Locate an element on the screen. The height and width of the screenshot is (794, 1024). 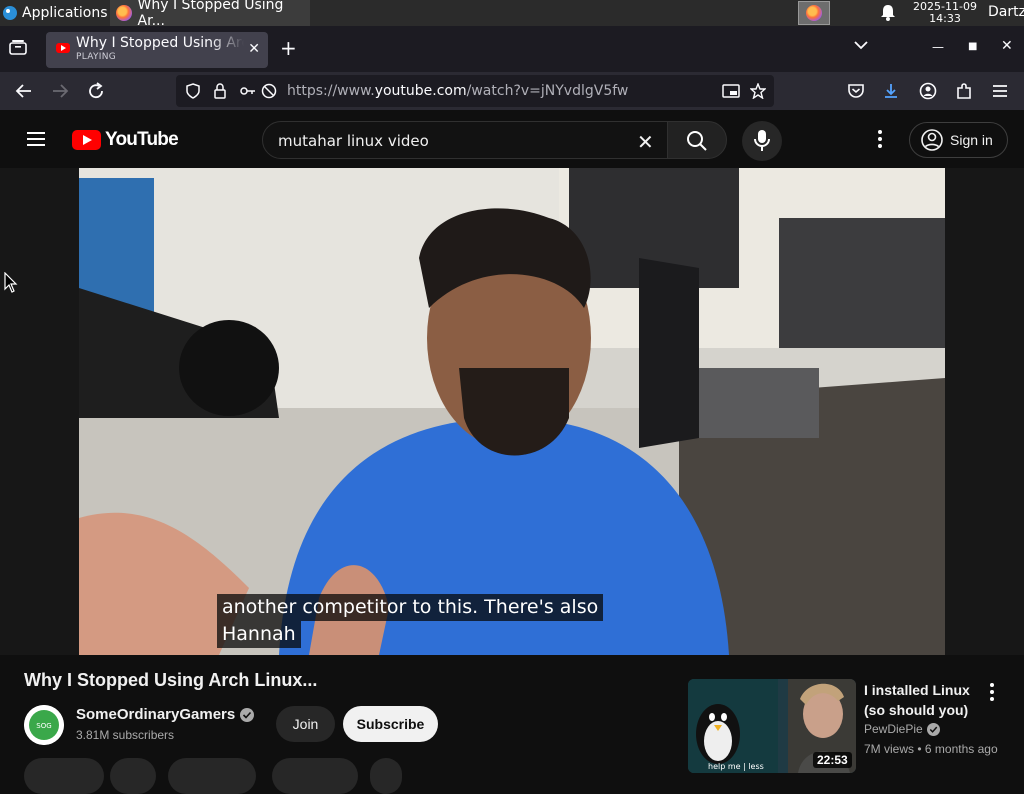
permissions-key-icon is located at coordinates (248, 91).